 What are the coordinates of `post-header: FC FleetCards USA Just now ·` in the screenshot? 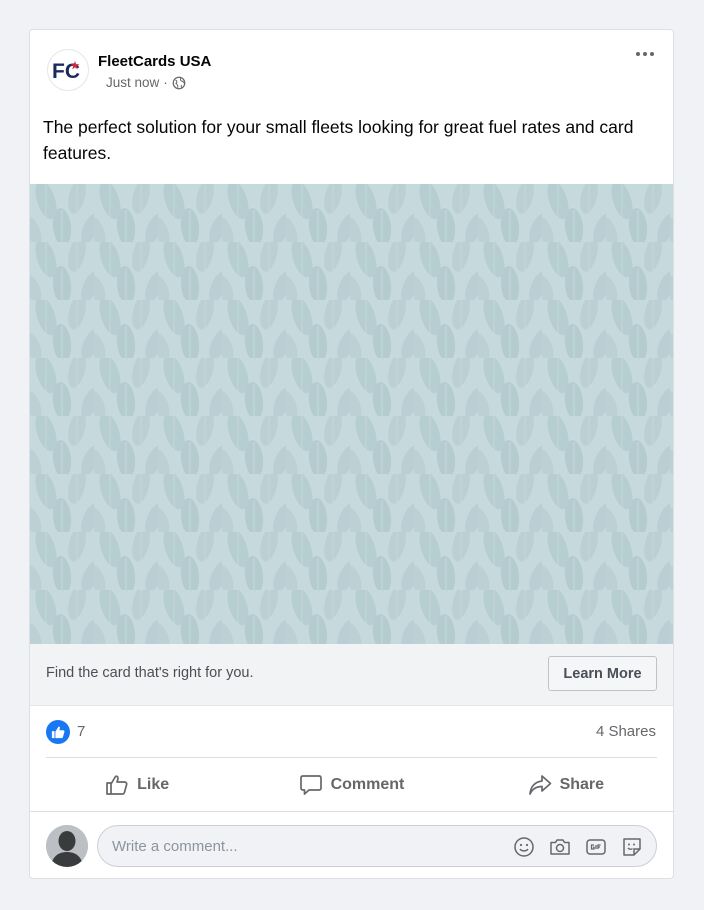 It's located at (351, 70).